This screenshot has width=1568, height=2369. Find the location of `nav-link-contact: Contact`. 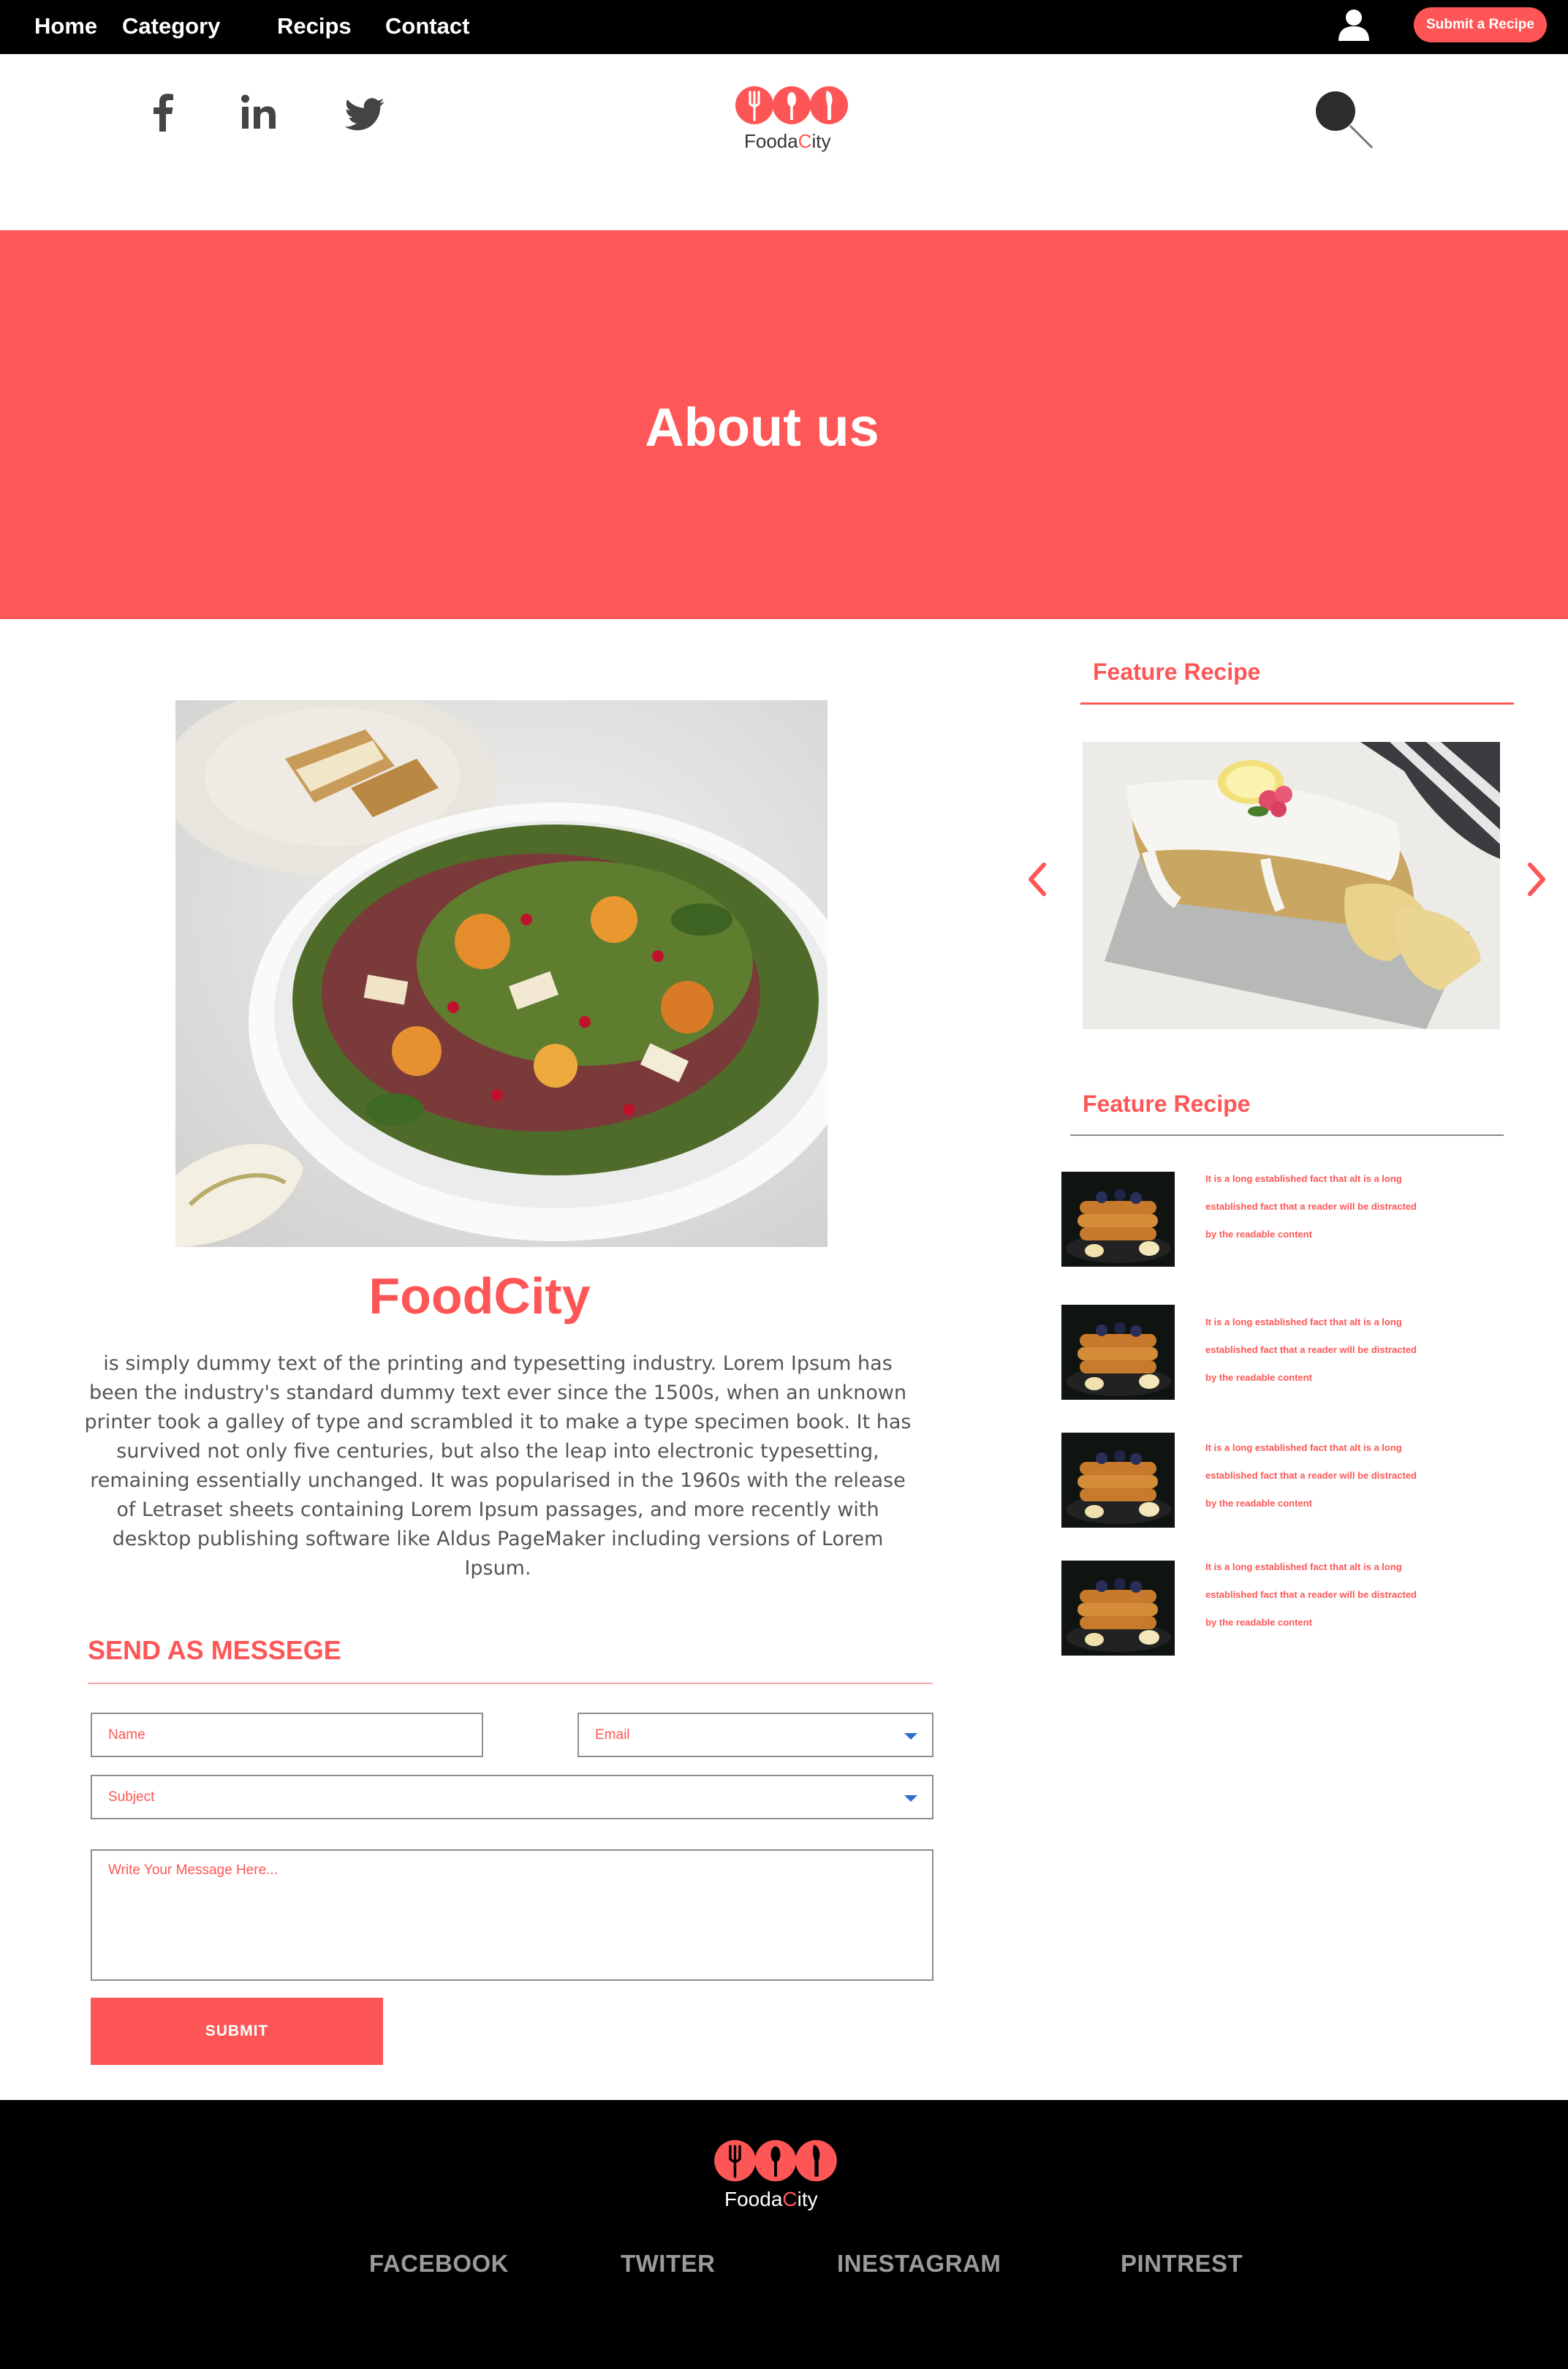

nav-link-contact: Contact is located at coordinates (427, 26).